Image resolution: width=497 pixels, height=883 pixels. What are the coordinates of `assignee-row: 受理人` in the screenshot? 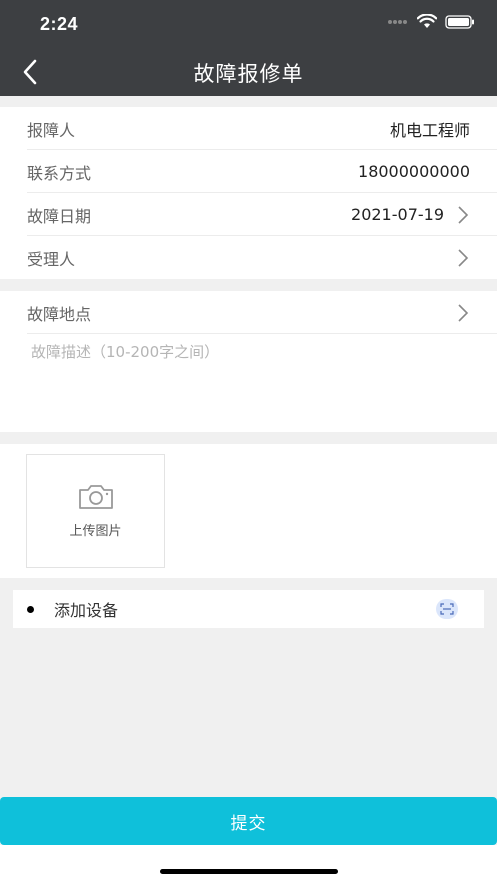 It's located at (248, 257).